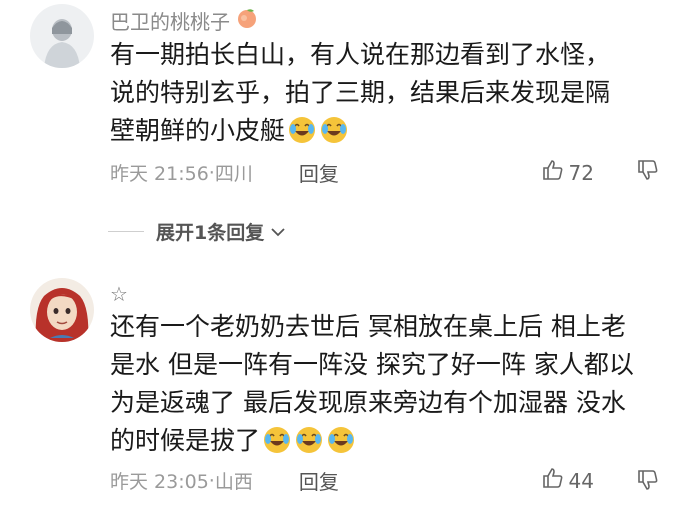 The width and height of the screenshot is (690, 505). I want to click on star-icon: ☆, so click(119, 294).